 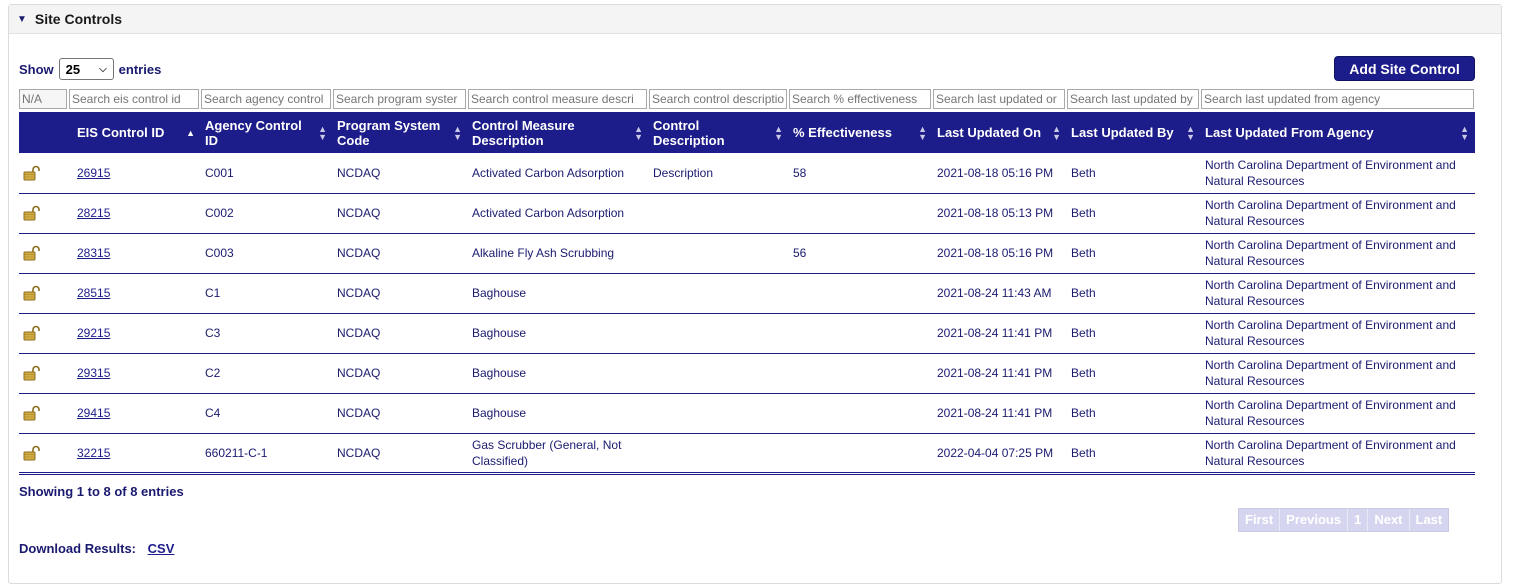 What do you see at coordinates (135, 454) in the screenshot?
I see `eis-control-id-link: 32215` at bounding box center [135, 454].